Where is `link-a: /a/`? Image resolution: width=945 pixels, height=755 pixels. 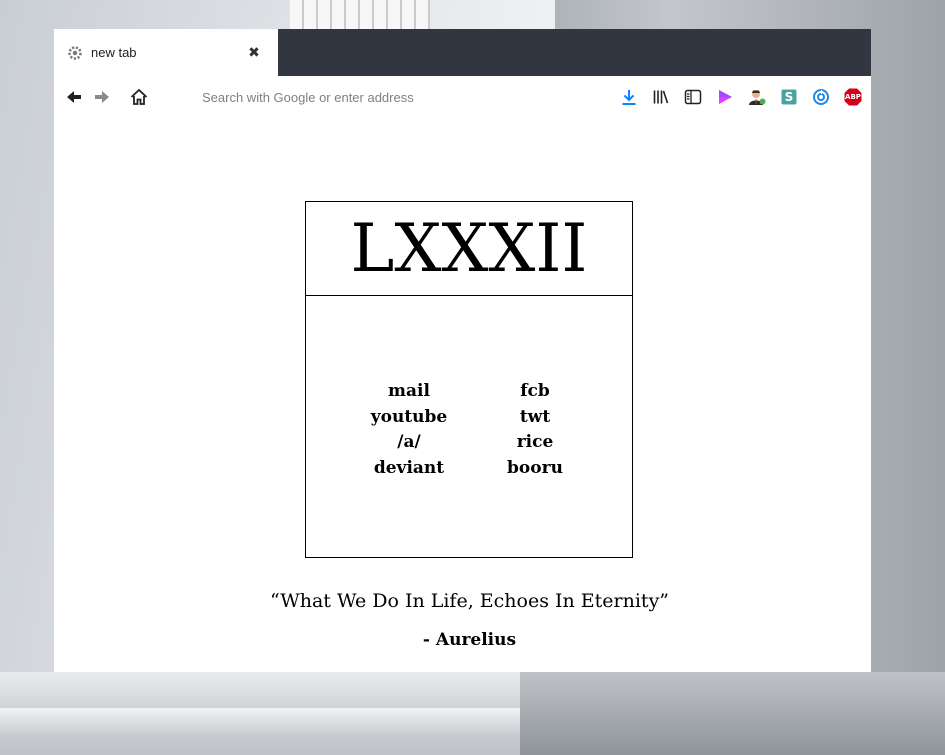 link-a: /a/ is located at coordinates (409, 443).